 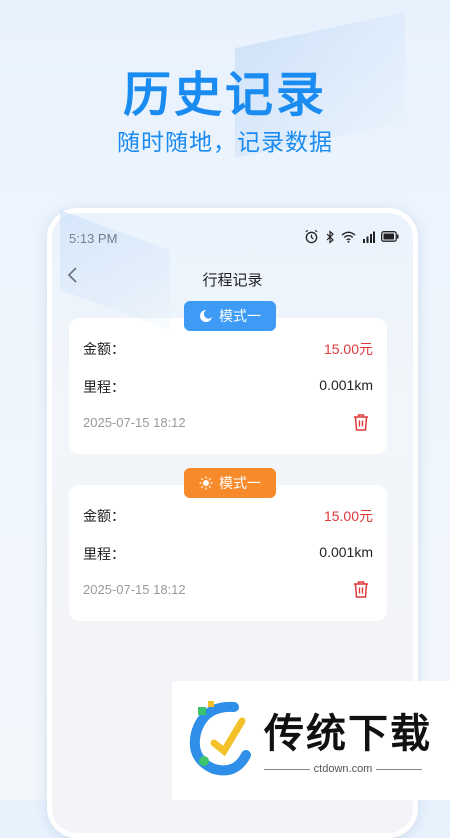 What do you see at coordinates (220, 738) in the screenshot?
I see `watermark-logo-icon` at bounding box center [220, 738].